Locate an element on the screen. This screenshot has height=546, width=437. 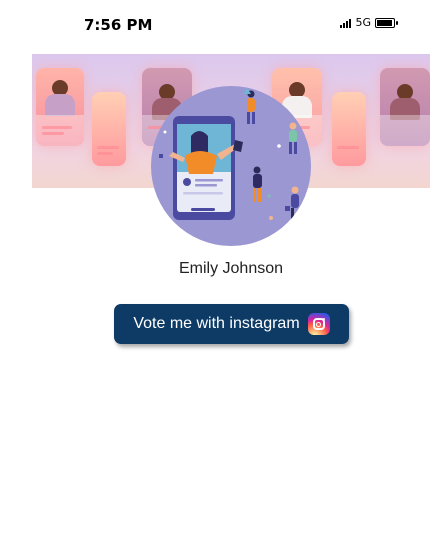
signal-icon is located at coordinates (346, 23).